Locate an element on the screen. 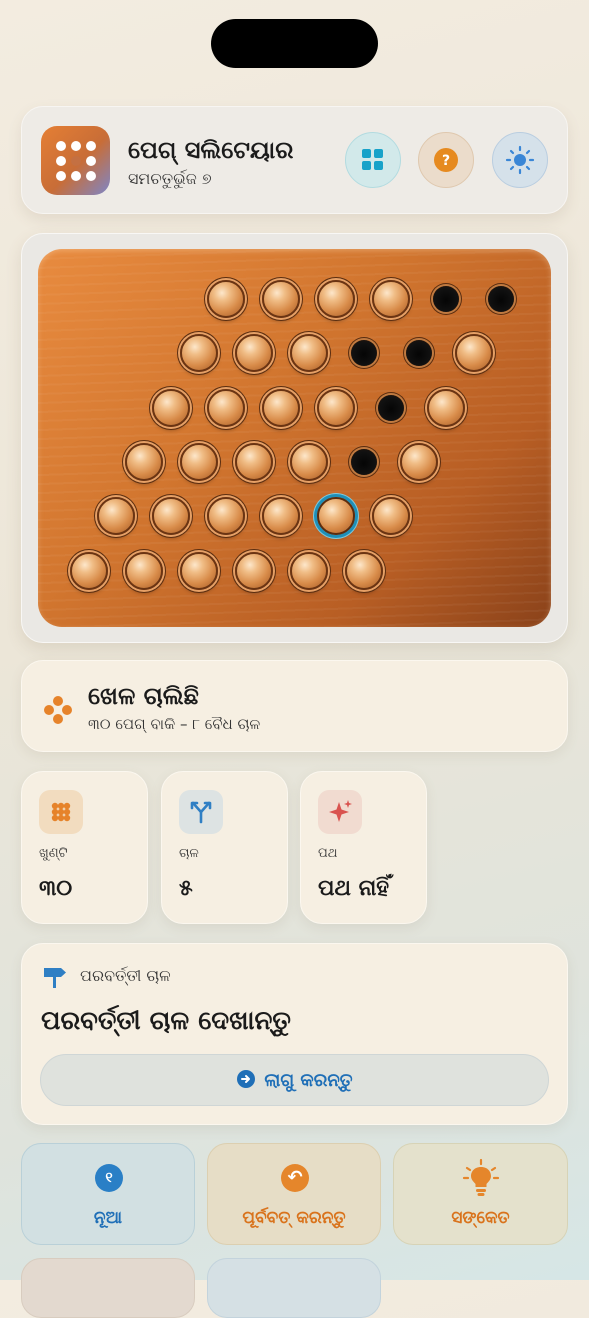 This screenshot has width=589, height=1318. layout-button is located at coordinates (373, 160).